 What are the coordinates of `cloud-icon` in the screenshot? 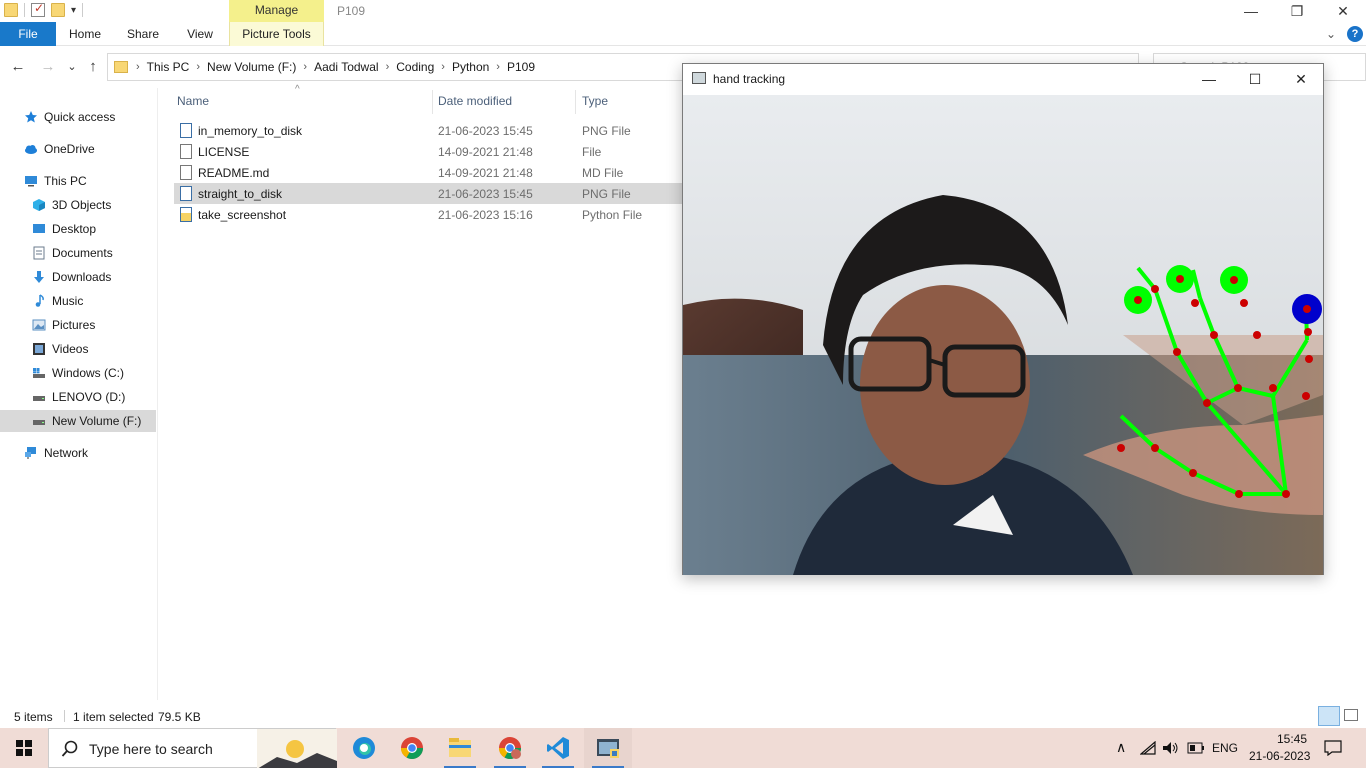 It's located at (31, 149).